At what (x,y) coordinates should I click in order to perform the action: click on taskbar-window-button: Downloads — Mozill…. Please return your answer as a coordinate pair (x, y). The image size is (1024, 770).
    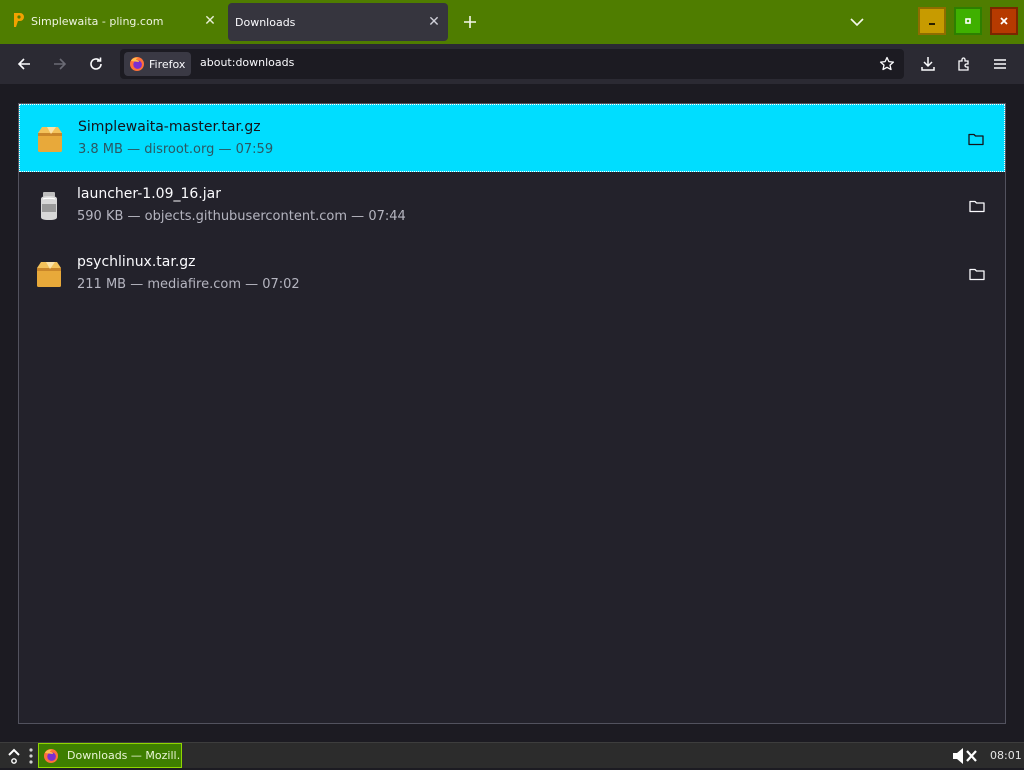
    Looking at the image, I should click on (110, 755).